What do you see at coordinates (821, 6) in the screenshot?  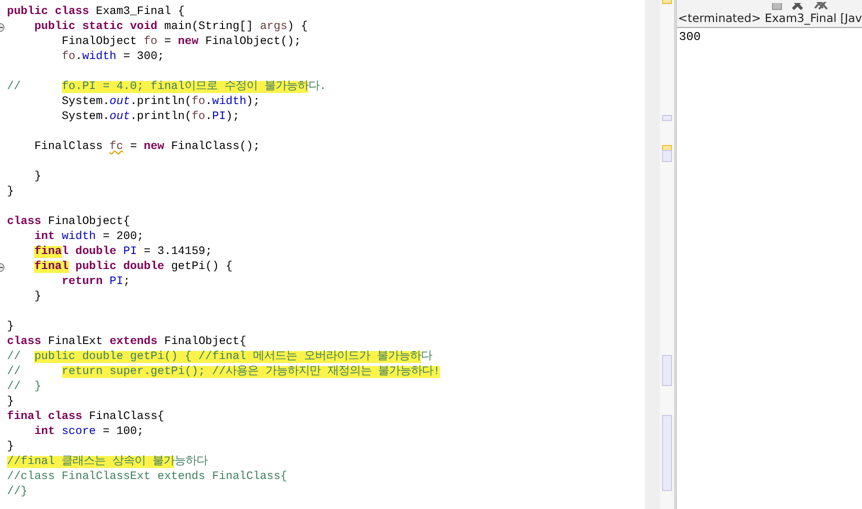 I see `close-all-icon` at bounding box center [821, 6].